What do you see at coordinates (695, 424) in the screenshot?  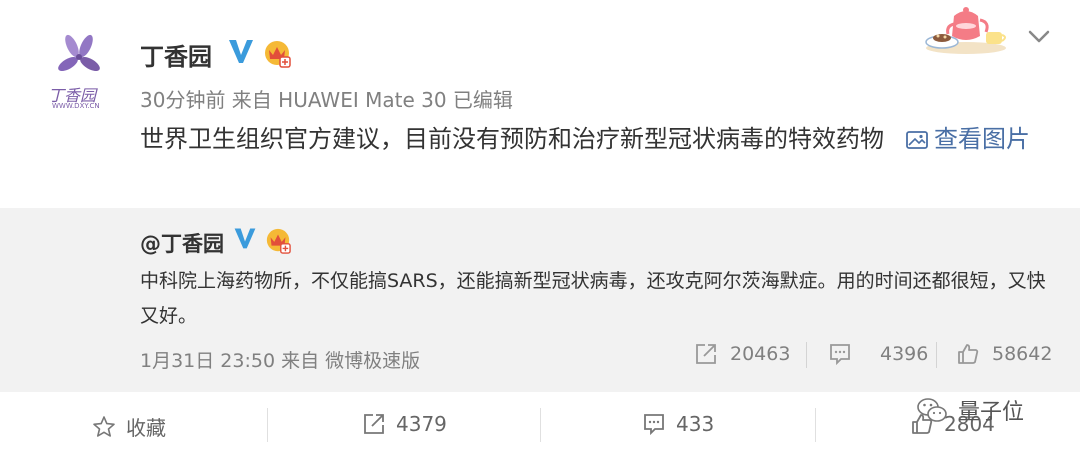 I see `comment-count: 433` at bounding box center [695, 424].